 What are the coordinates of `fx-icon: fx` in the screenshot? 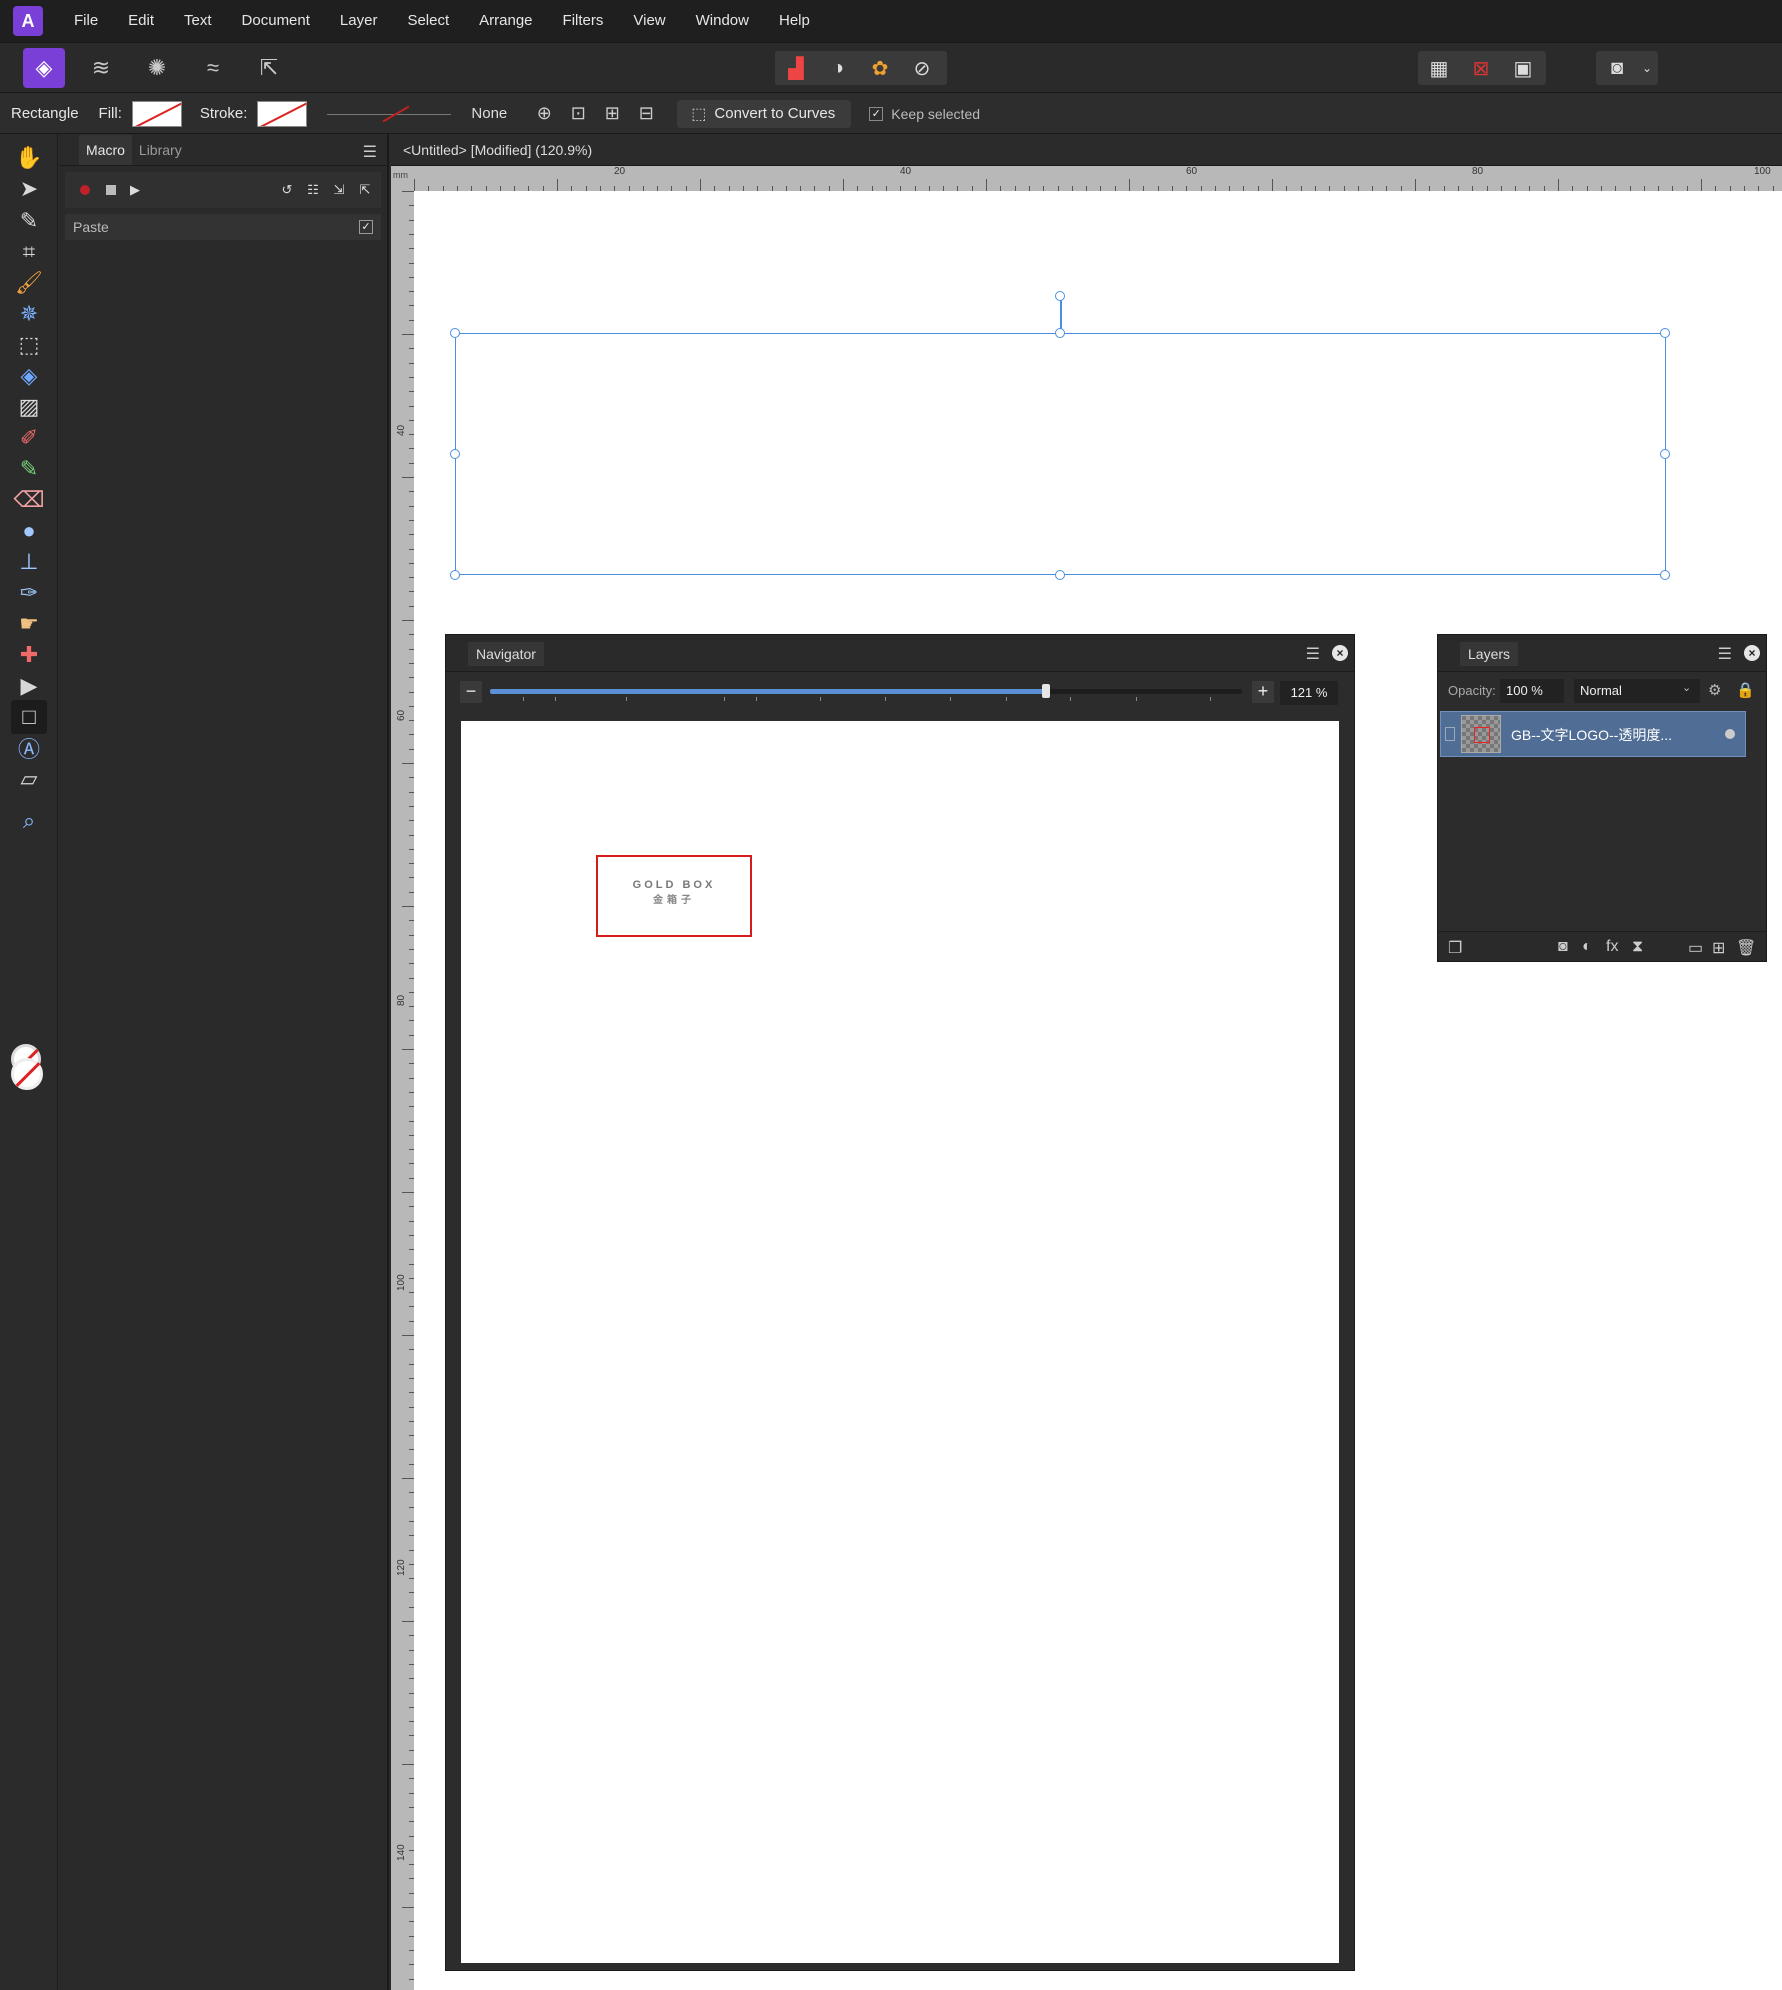 It's located at (1612, 947).